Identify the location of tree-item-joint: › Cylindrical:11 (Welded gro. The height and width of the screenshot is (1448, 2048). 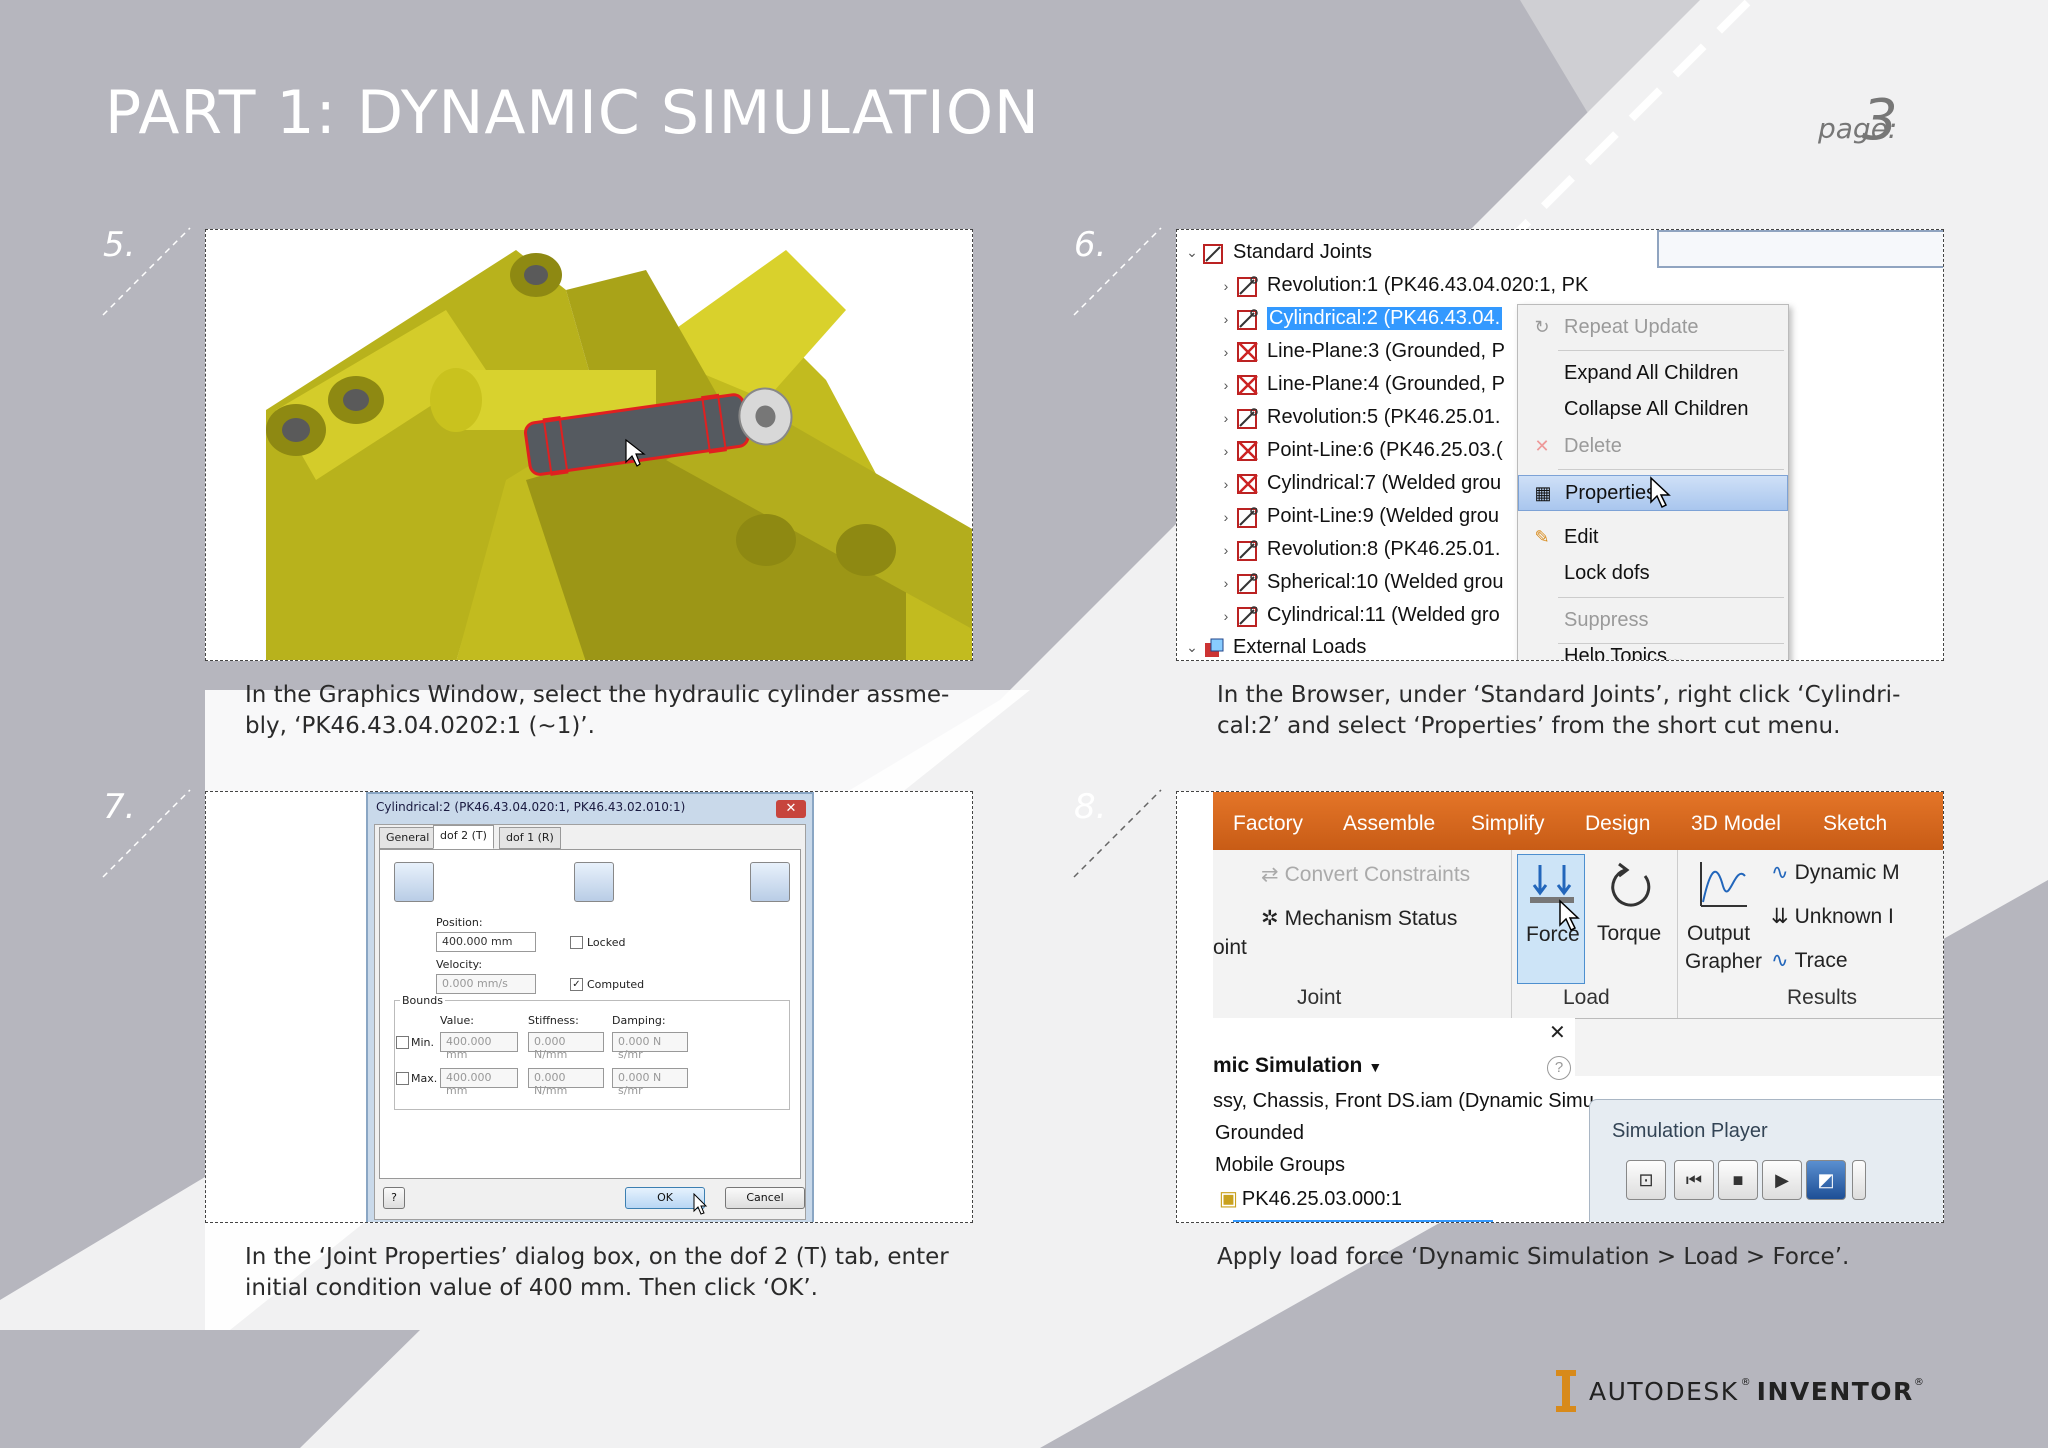
(1358, 615).